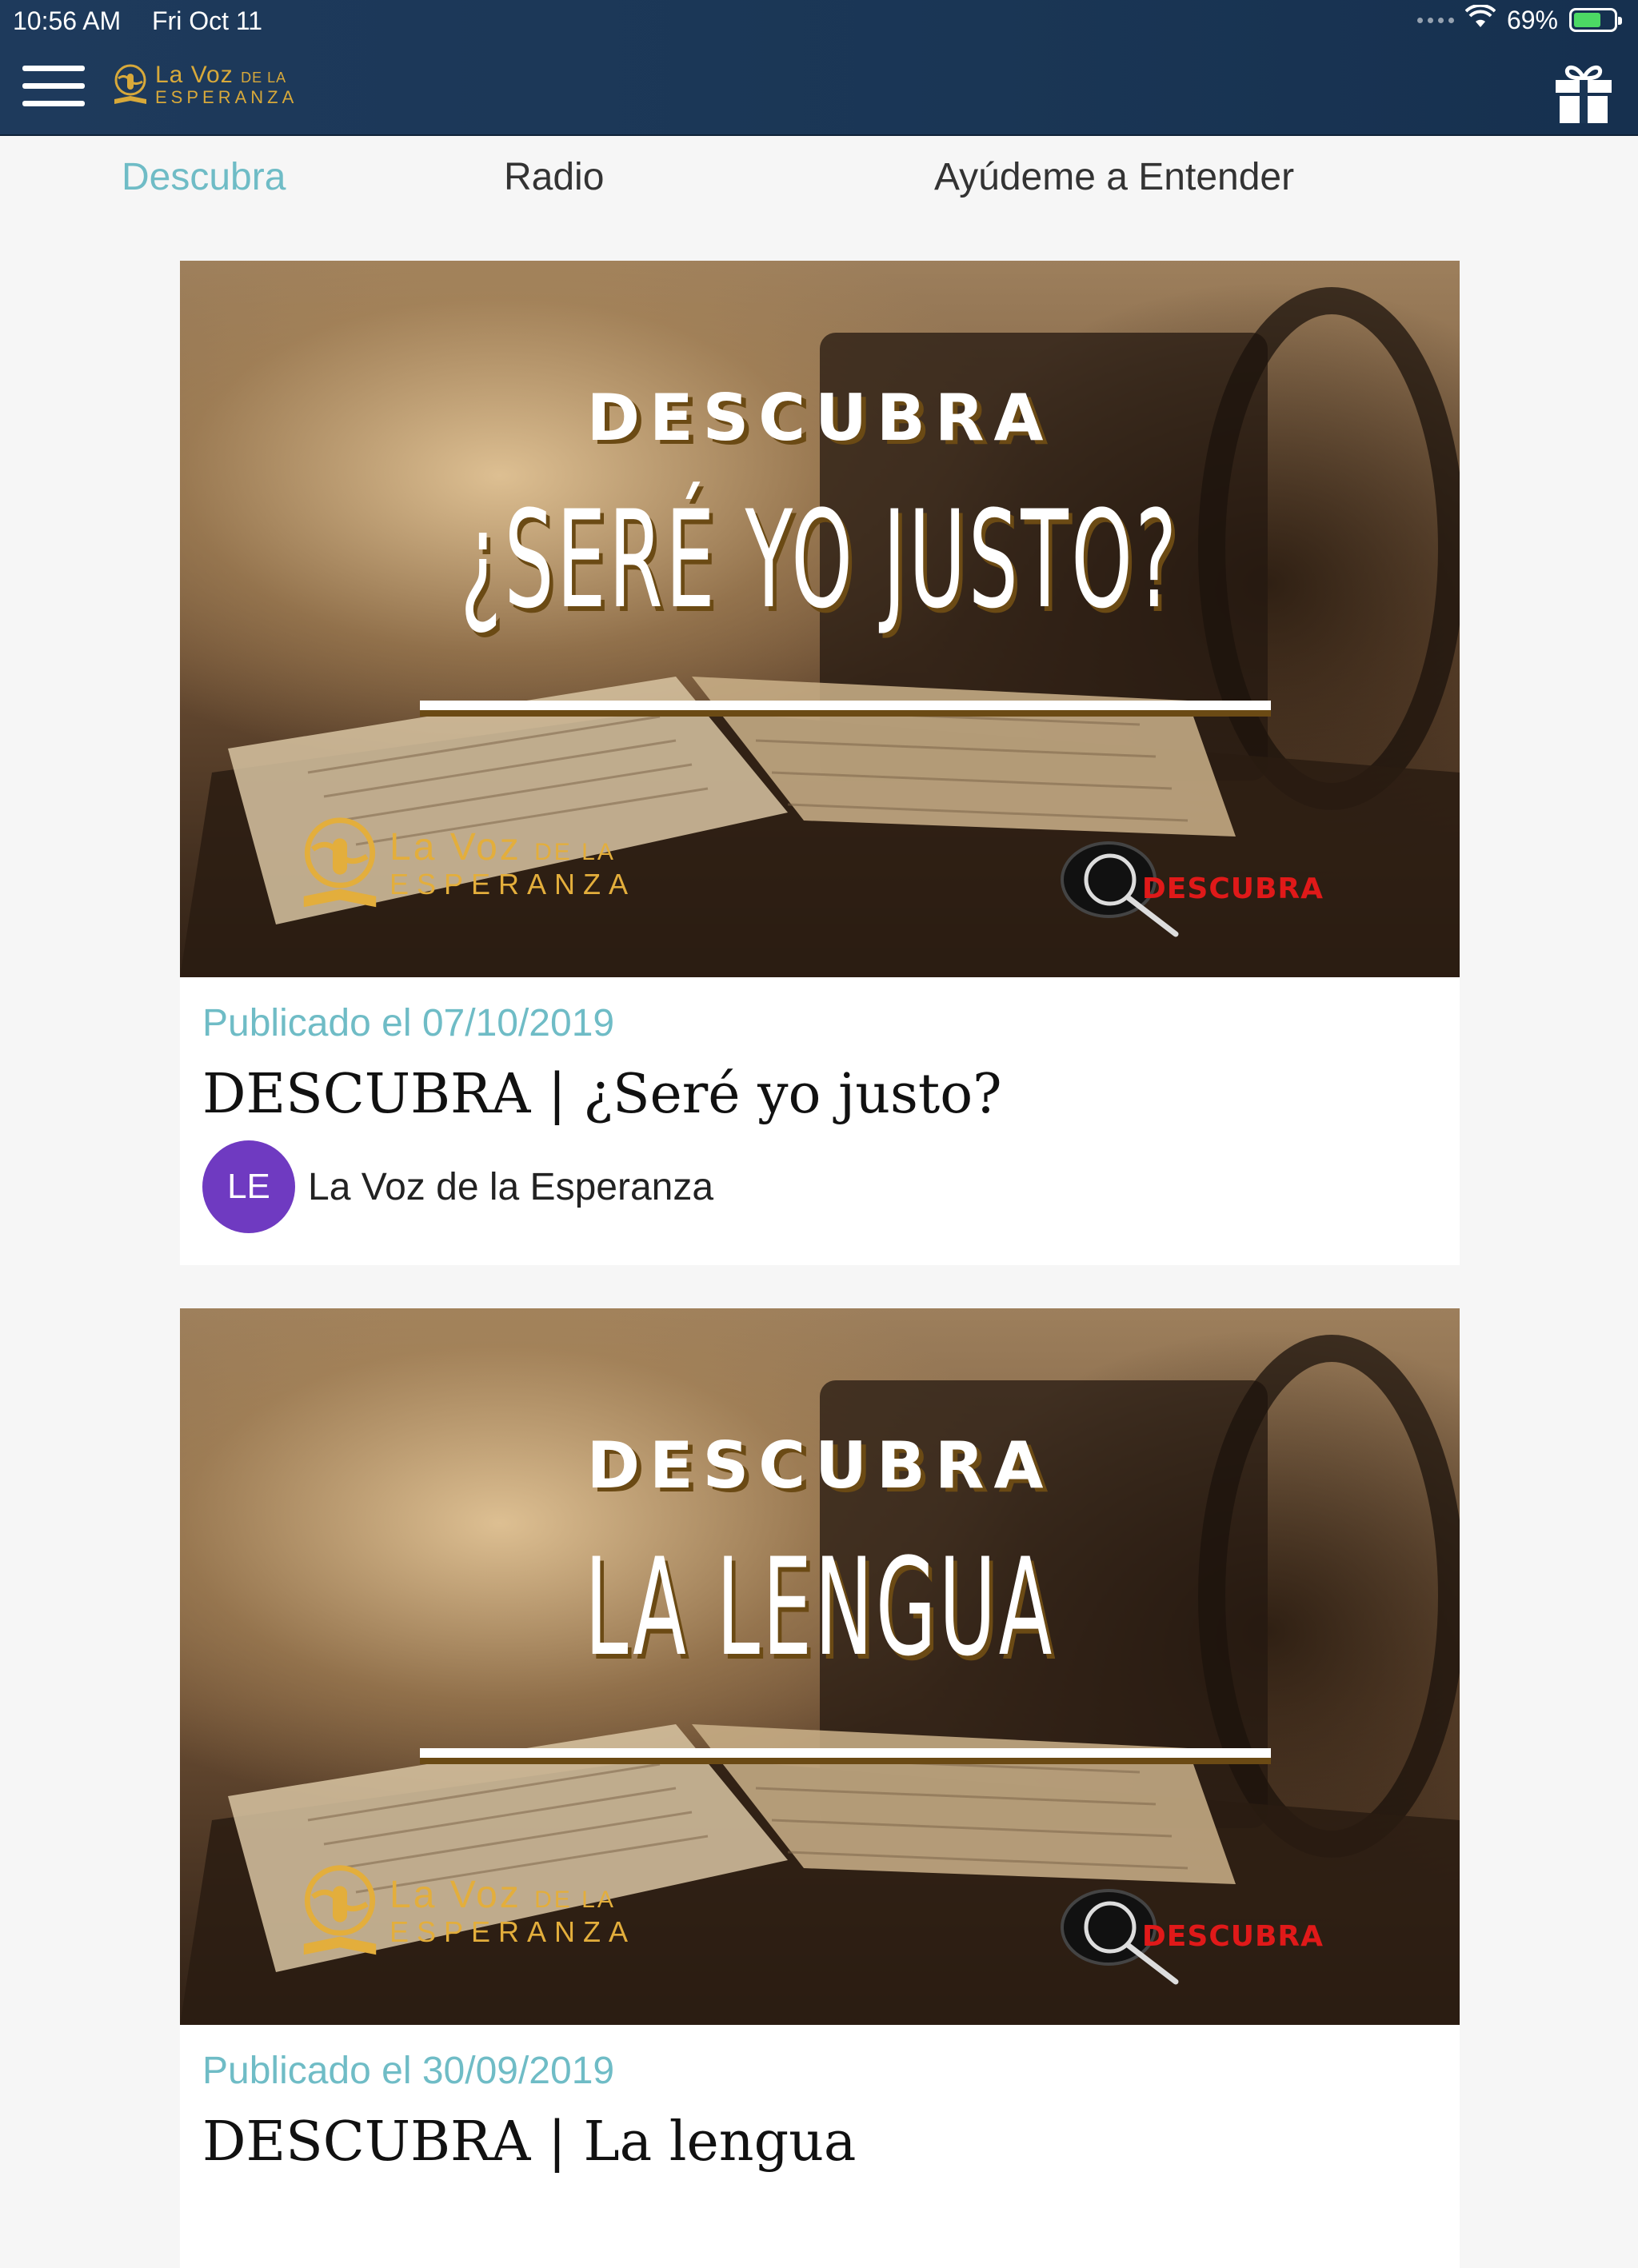 This screenshot has width=1638, height=2268. What do you see at coordinates (204, 177) in the screenshot?
I see `tab-descubra: Descubra` at bounding box center [204, 177].